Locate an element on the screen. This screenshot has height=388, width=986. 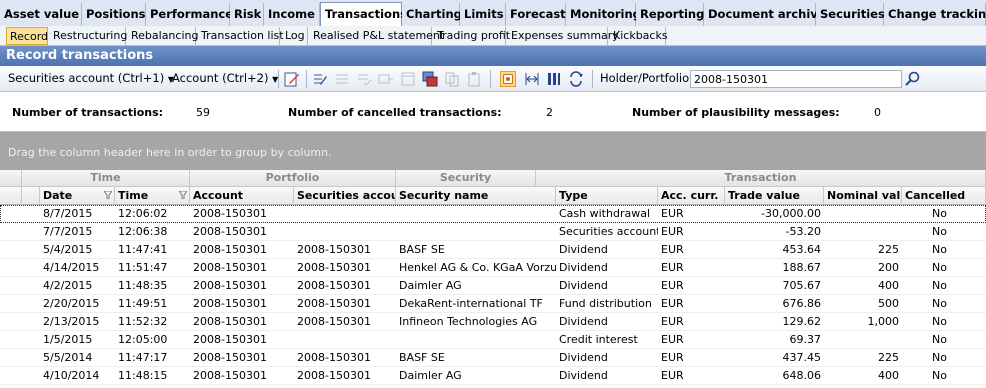
holder-portfolio-input is located at coordinates (796, 79).